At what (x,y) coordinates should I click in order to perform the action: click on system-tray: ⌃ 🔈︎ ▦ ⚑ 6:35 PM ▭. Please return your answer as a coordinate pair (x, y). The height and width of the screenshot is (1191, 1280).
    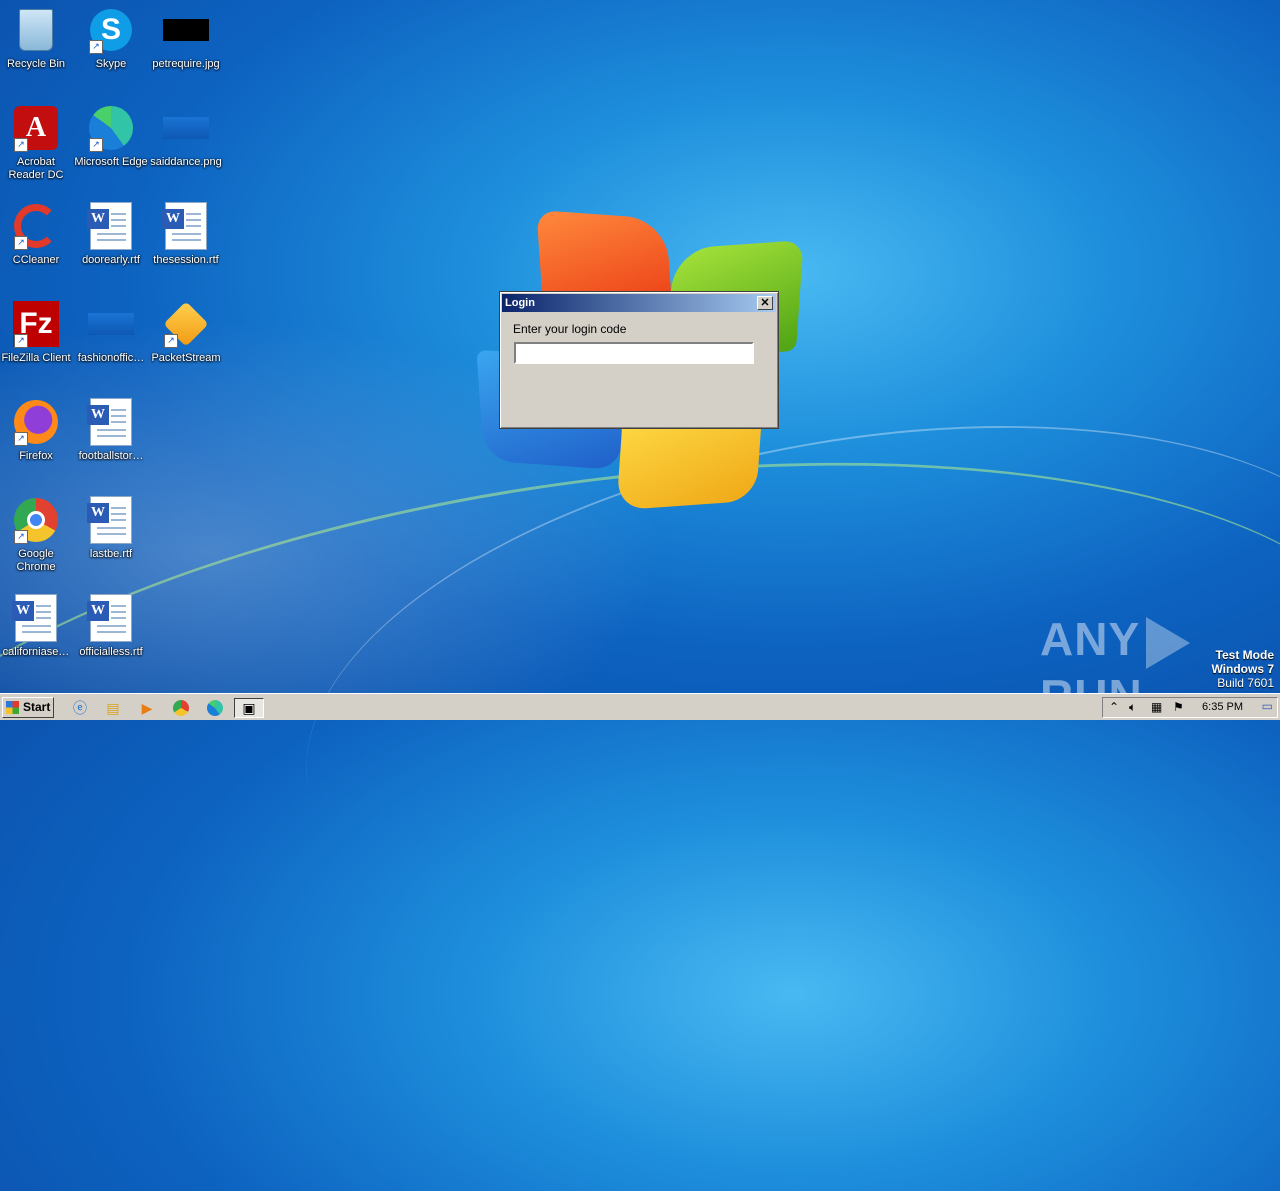
    Looking at the image, I should click on (1190, 707).